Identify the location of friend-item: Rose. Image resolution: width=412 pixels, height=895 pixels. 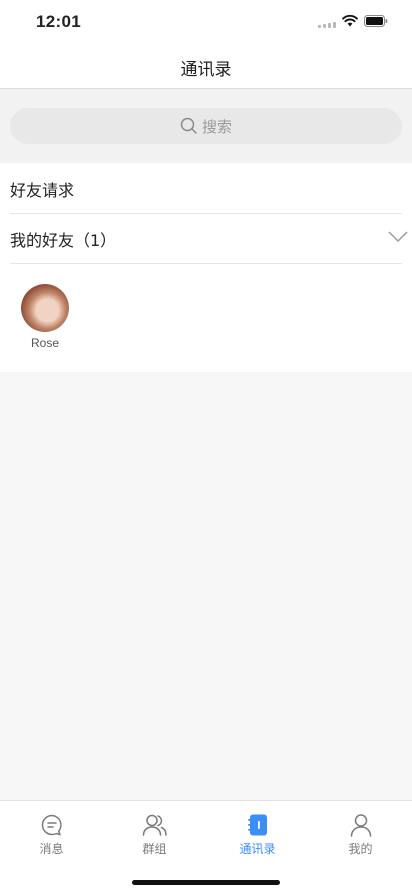
(45, 317).